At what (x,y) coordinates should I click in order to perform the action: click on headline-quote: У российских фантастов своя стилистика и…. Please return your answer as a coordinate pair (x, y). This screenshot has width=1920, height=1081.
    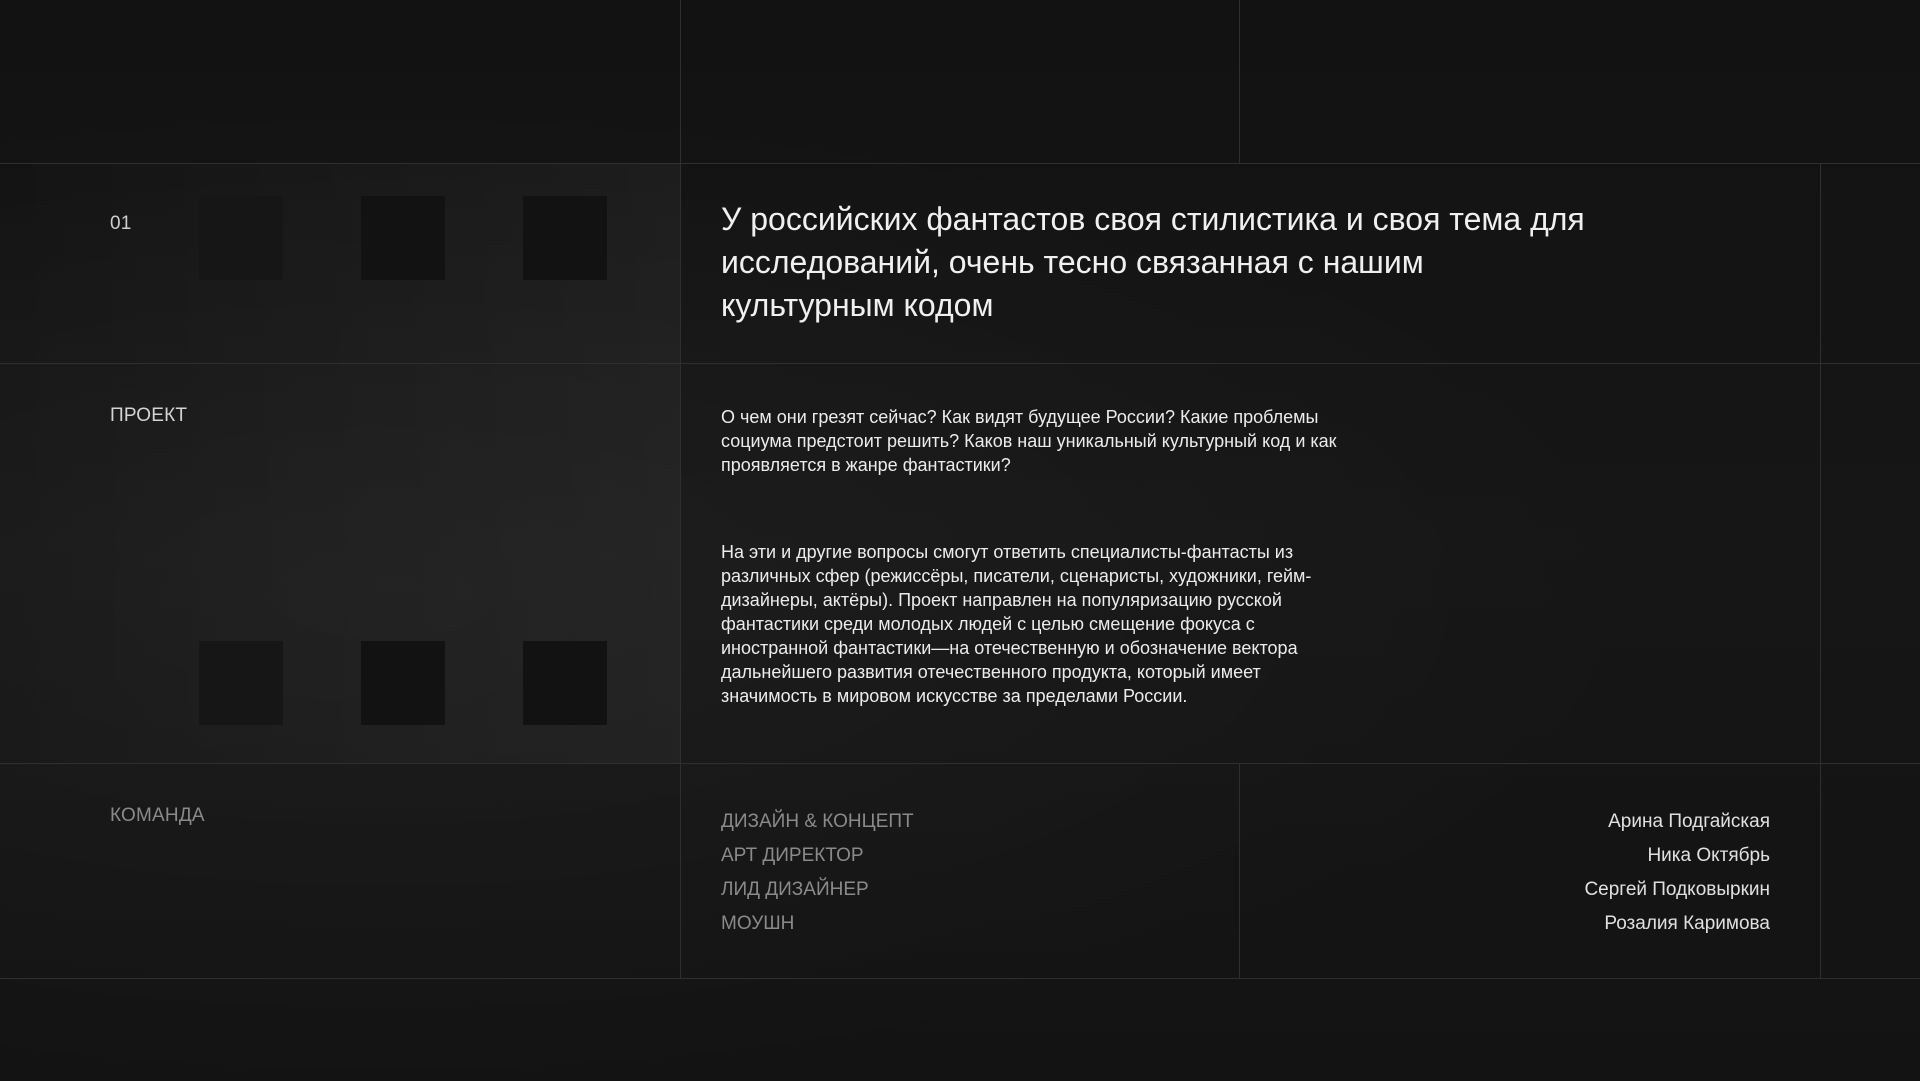
    Looking at the image, I should click on (1153, 262).